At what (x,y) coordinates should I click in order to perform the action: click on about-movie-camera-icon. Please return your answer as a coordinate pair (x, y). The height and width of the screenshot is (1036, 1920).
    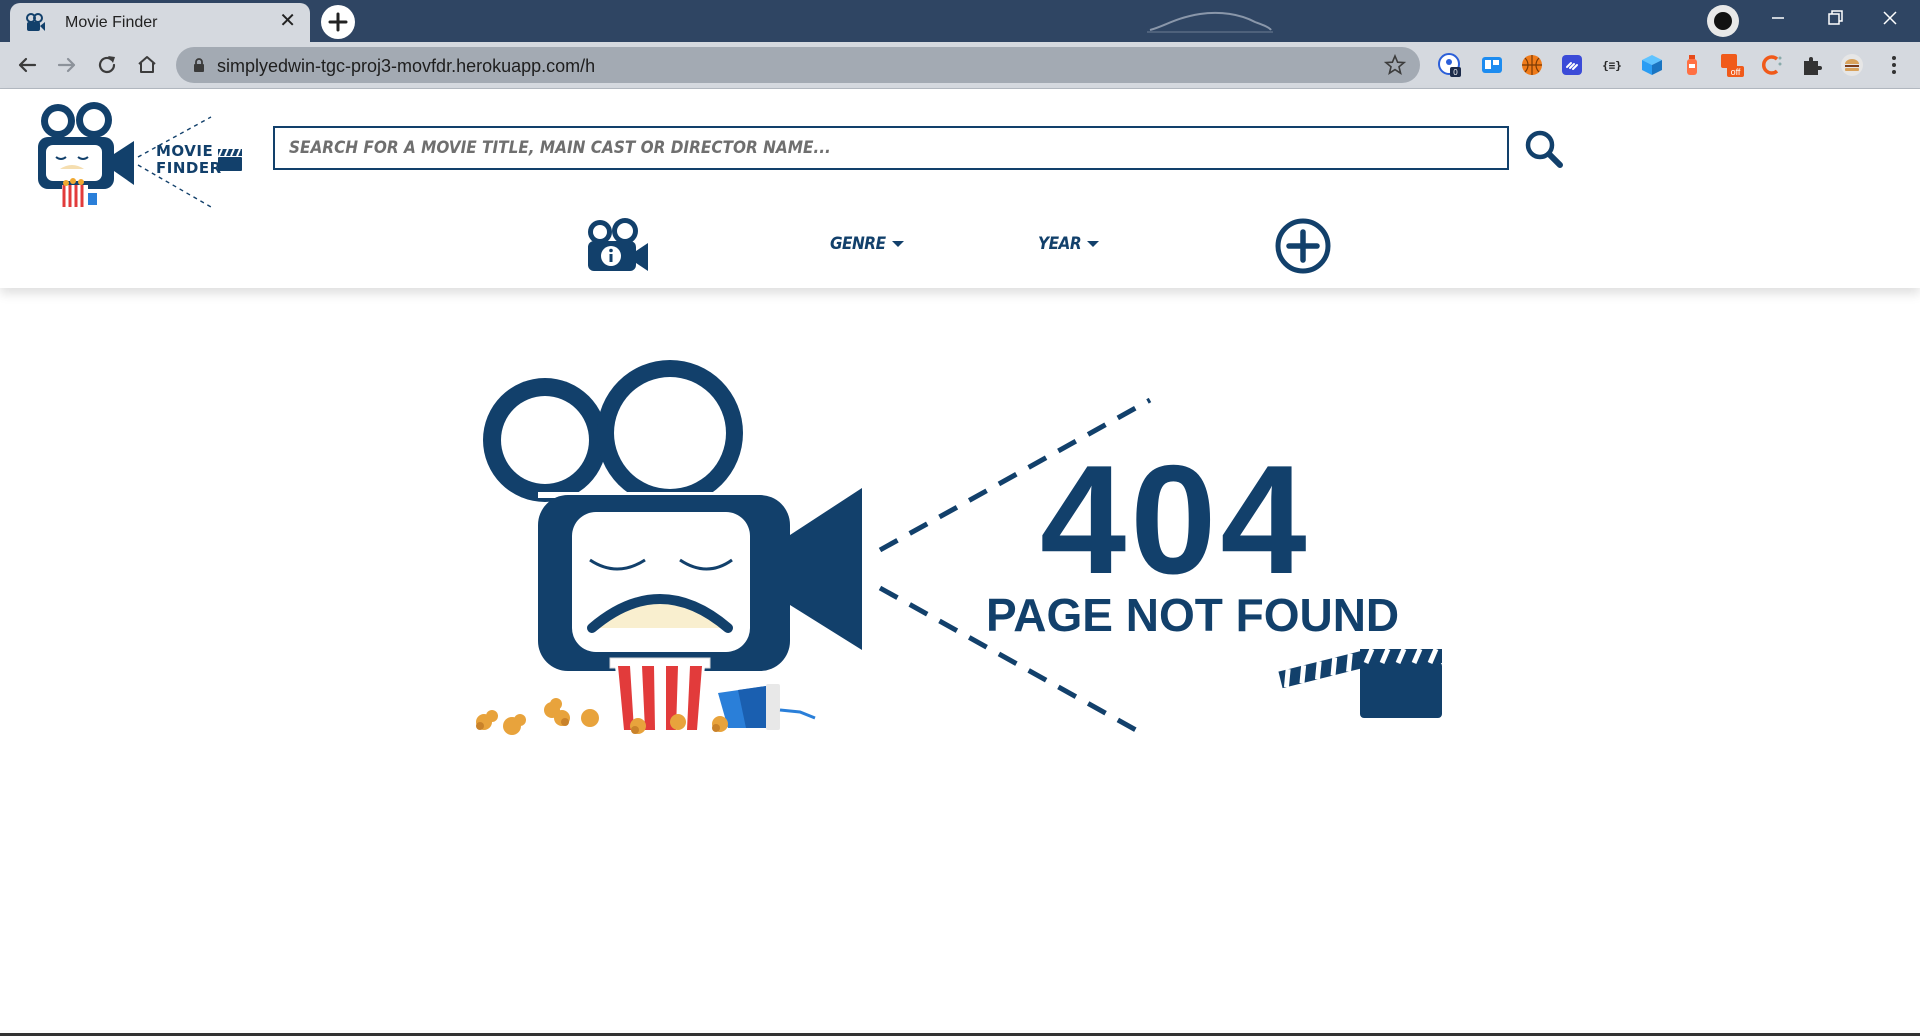
    Looking at the image, I should click on (618, 245).